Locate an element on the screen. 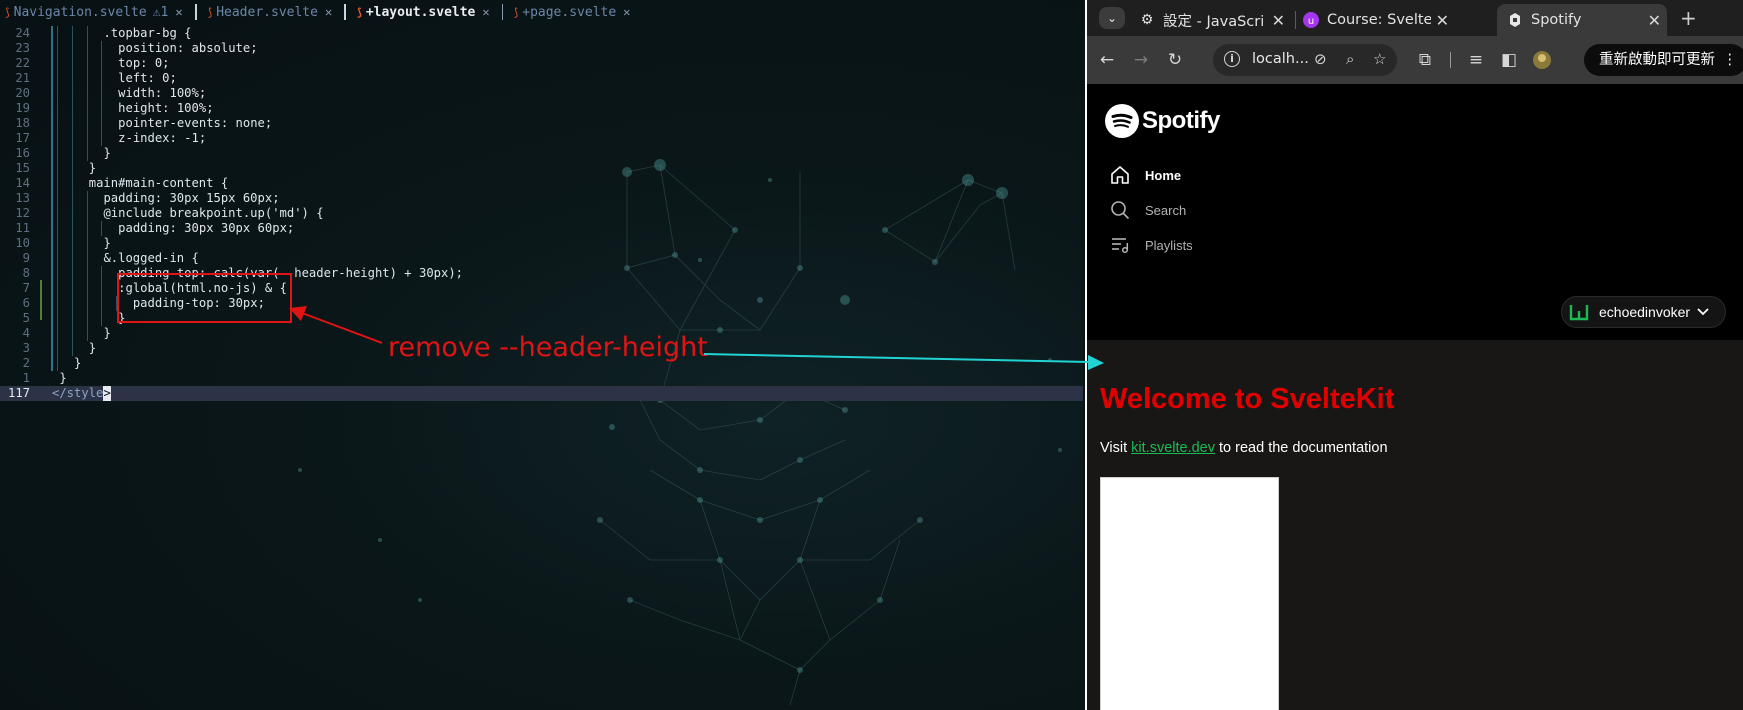  reload-icon: ↻ is located at coordinates (1175, 60).